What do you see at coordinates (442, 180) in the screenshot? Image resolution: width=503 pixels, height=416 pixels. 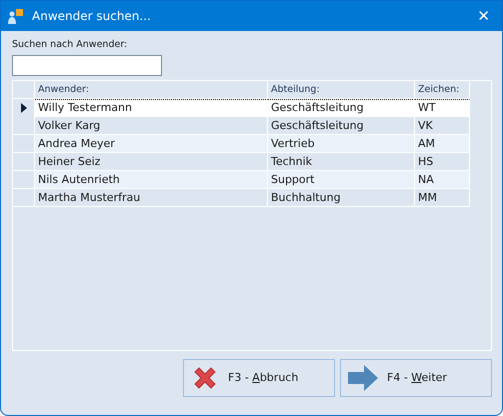 I see `table-cell: NA` at bounding box center [442, 180].